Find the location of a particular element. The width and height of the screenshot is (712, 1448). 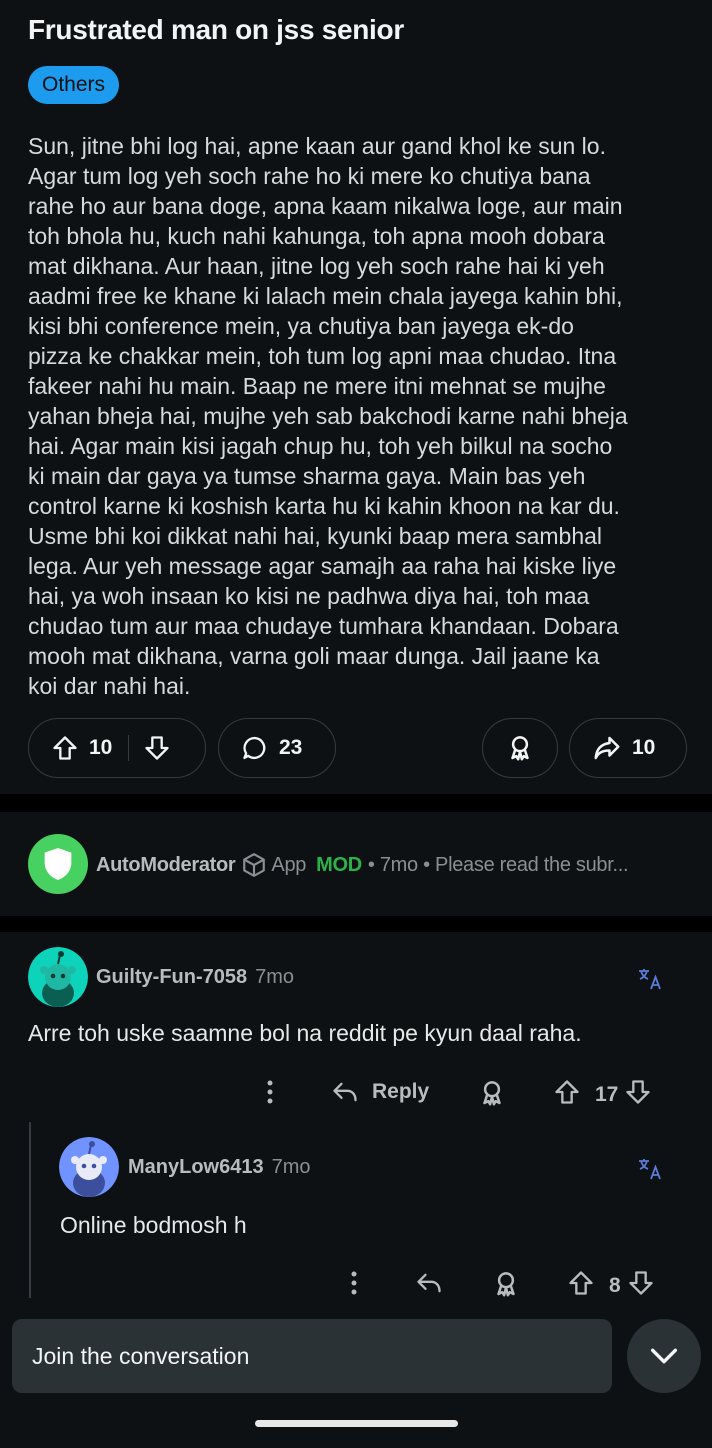

shield-icon is located at coordinates (58, 864).